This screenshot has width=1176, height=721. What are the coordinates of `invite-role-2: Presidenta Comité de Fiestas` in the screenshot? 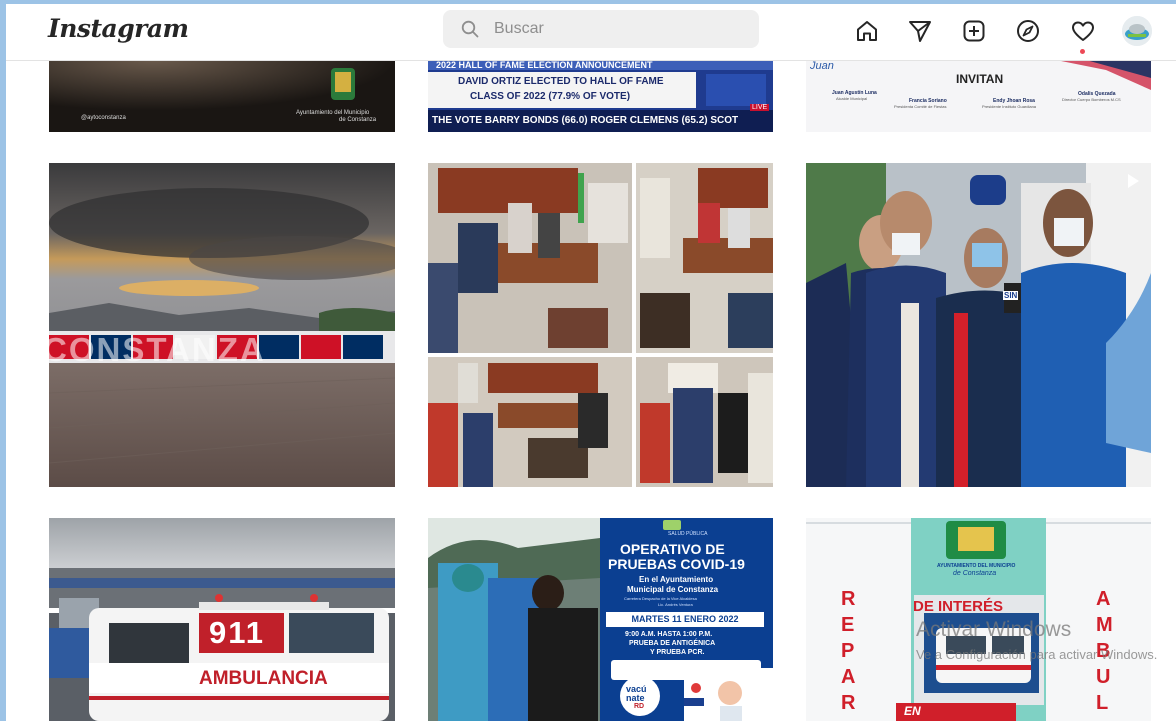 It's located at (920, 106).